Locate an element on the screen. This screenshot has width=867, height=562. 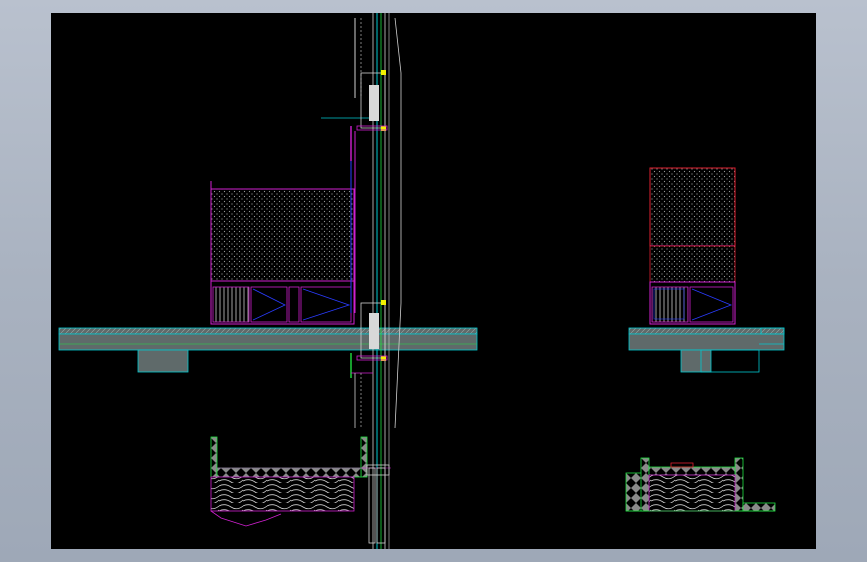
cabinet-unit-right is located at coordinates (692, 246).